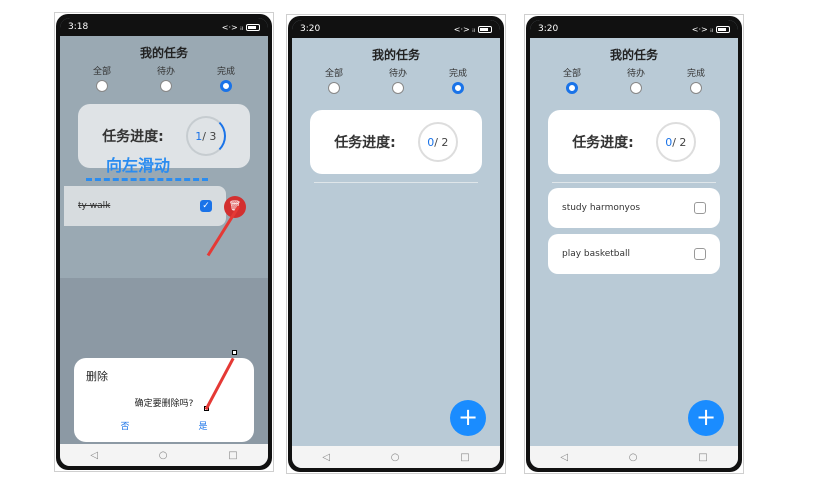 The image size is (820, 484). I want to click on task-label: study harmonyos, so click(601, 208).